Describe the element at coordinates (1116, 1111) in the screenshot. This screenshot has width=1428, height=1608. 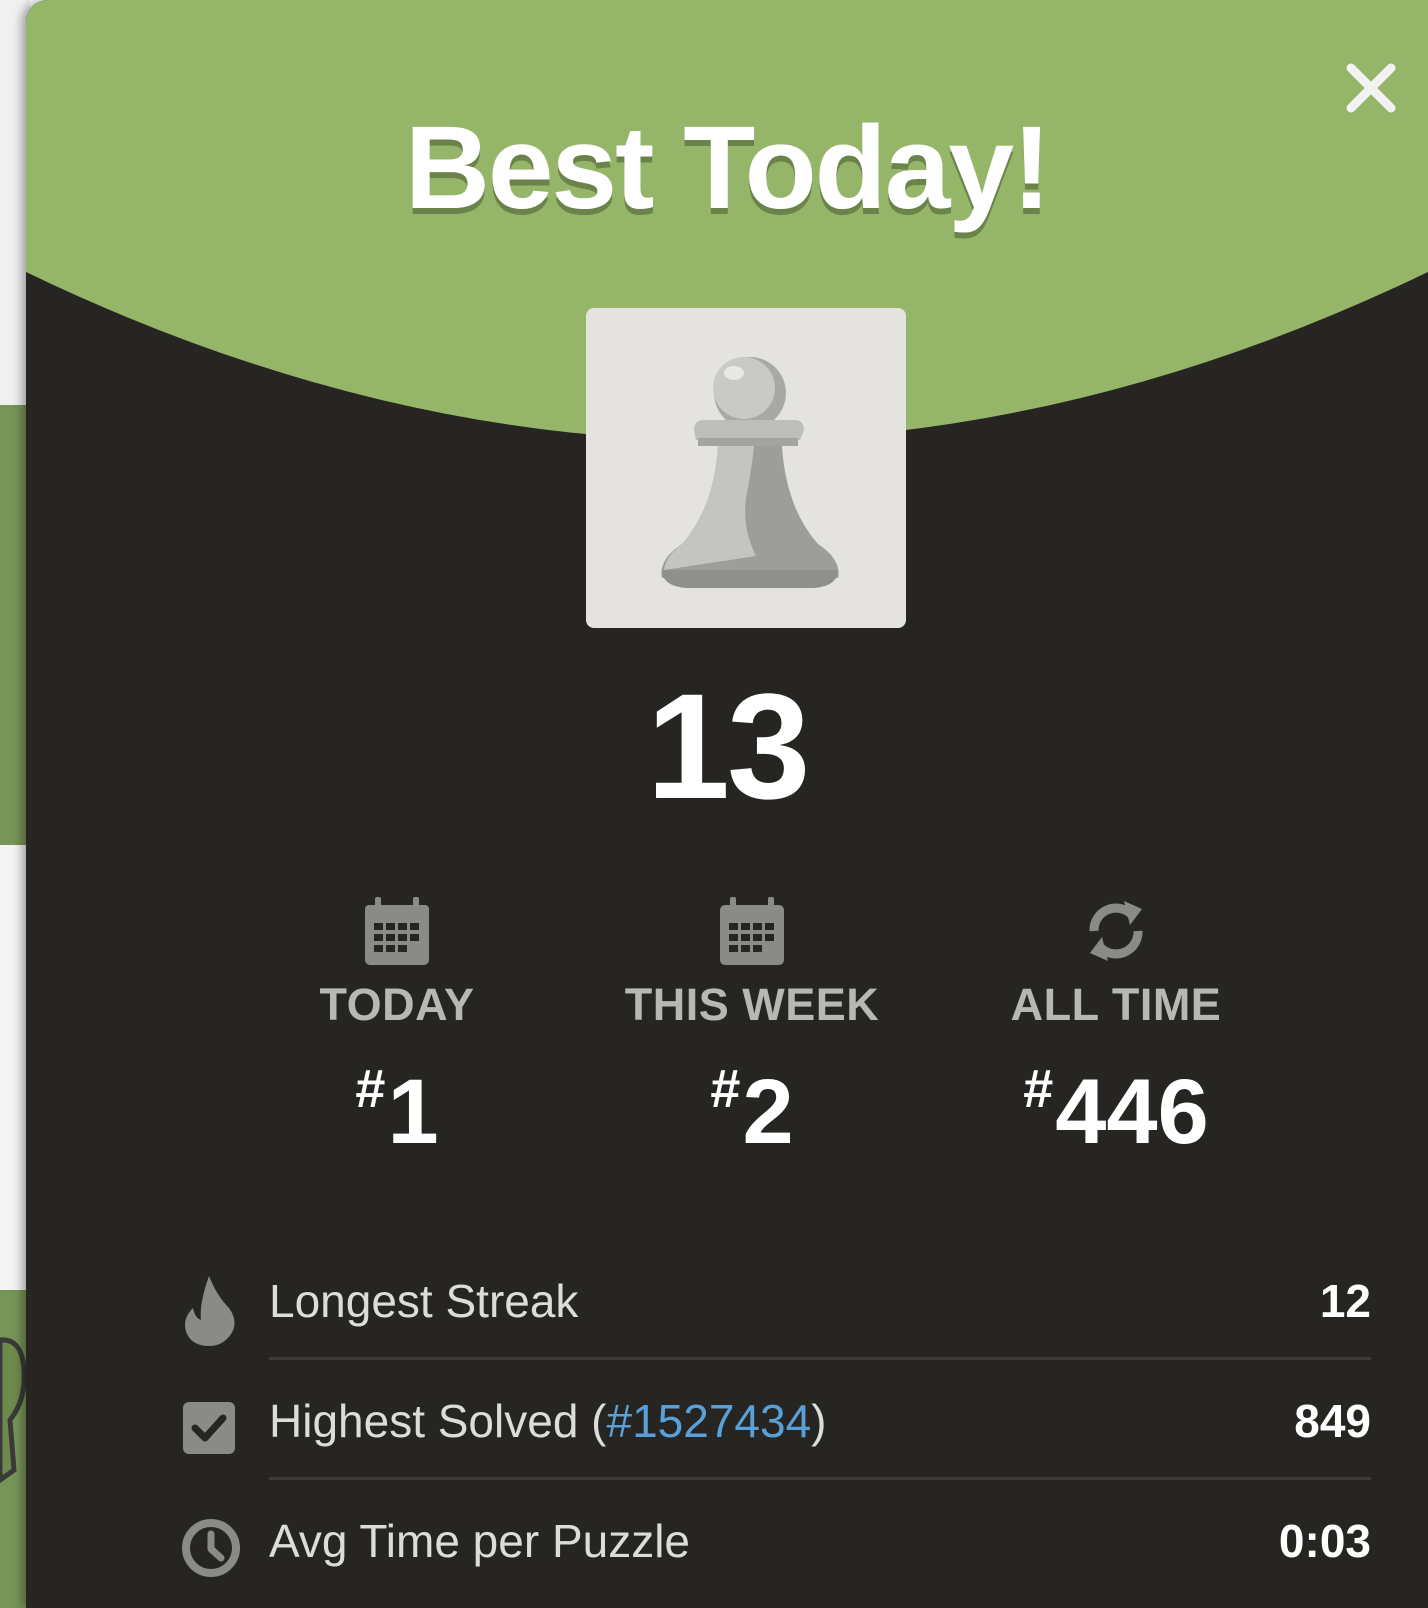
I see `rank-value: #446` at that location.